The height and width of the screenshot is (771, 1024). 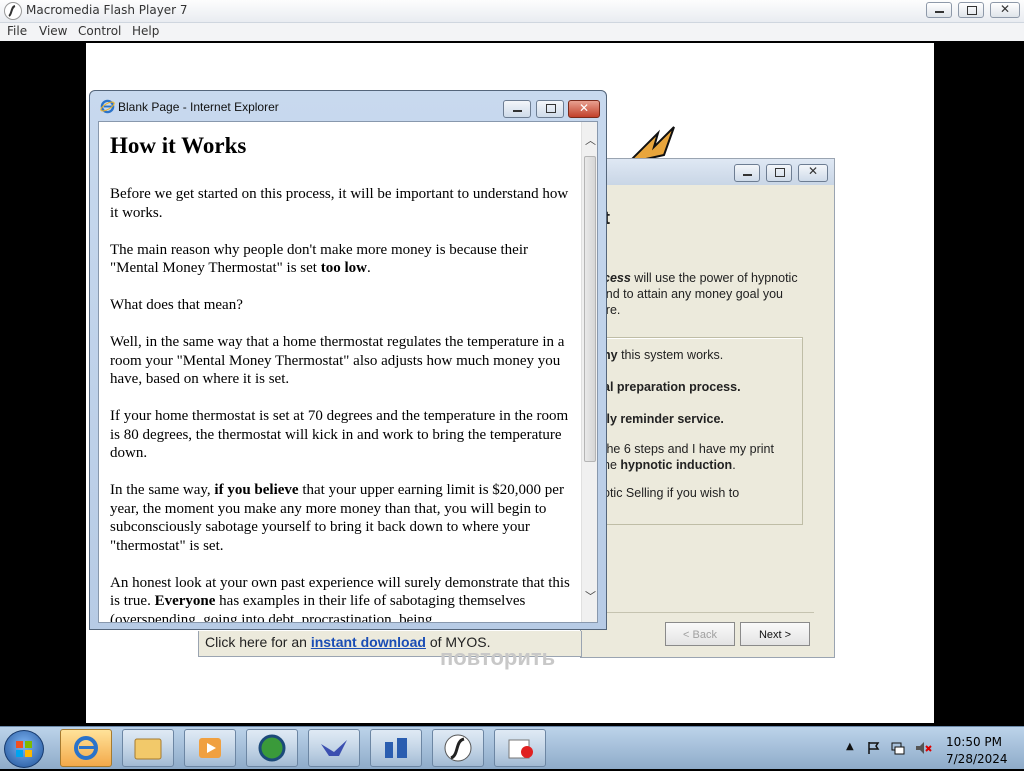 I want to click on movie-restore-button, so click(x=779, y=173).